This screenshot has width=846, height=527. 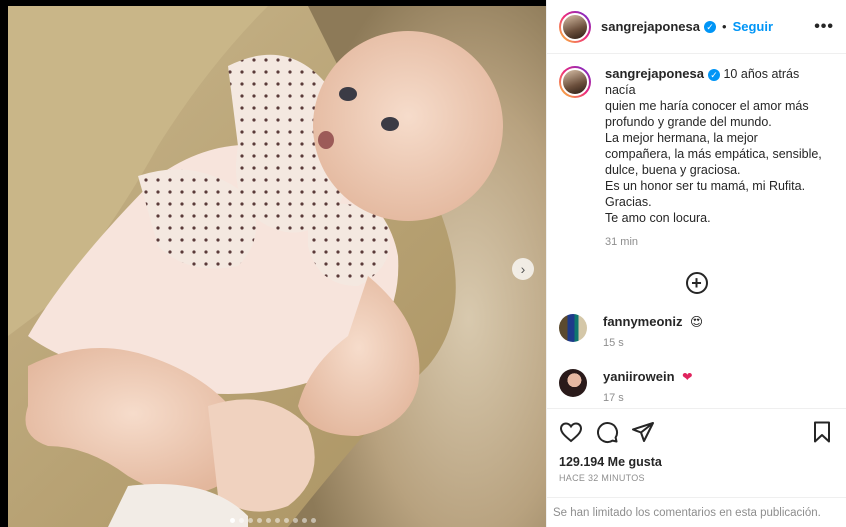 I want to click on caption-avatar, so click(x=575, y=82).